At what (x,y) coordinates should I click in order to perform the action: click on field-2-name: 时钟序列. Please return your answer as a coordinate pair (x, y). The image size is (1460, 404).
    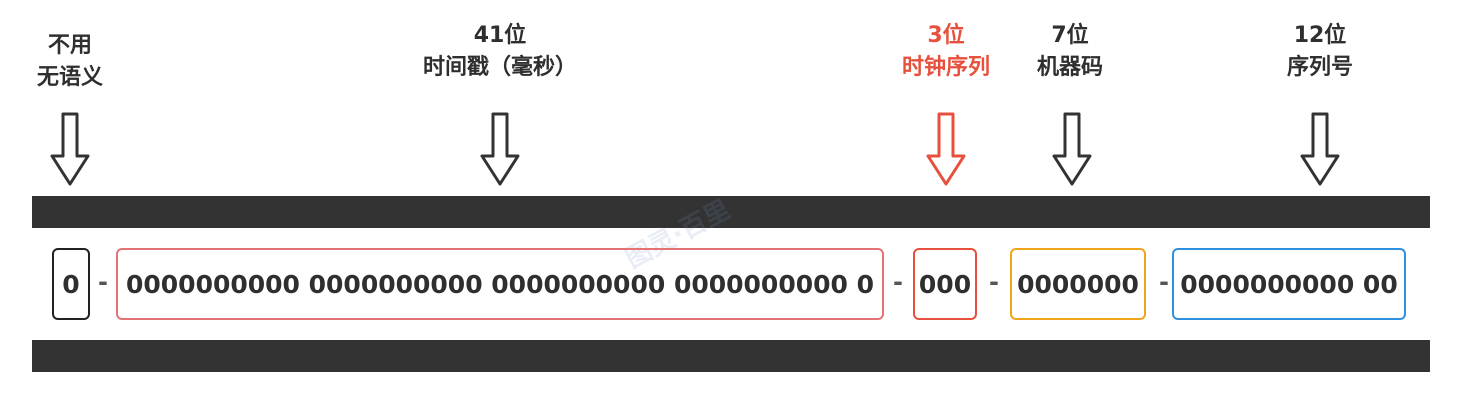
    Looking at the image, I should click on (945, 67).